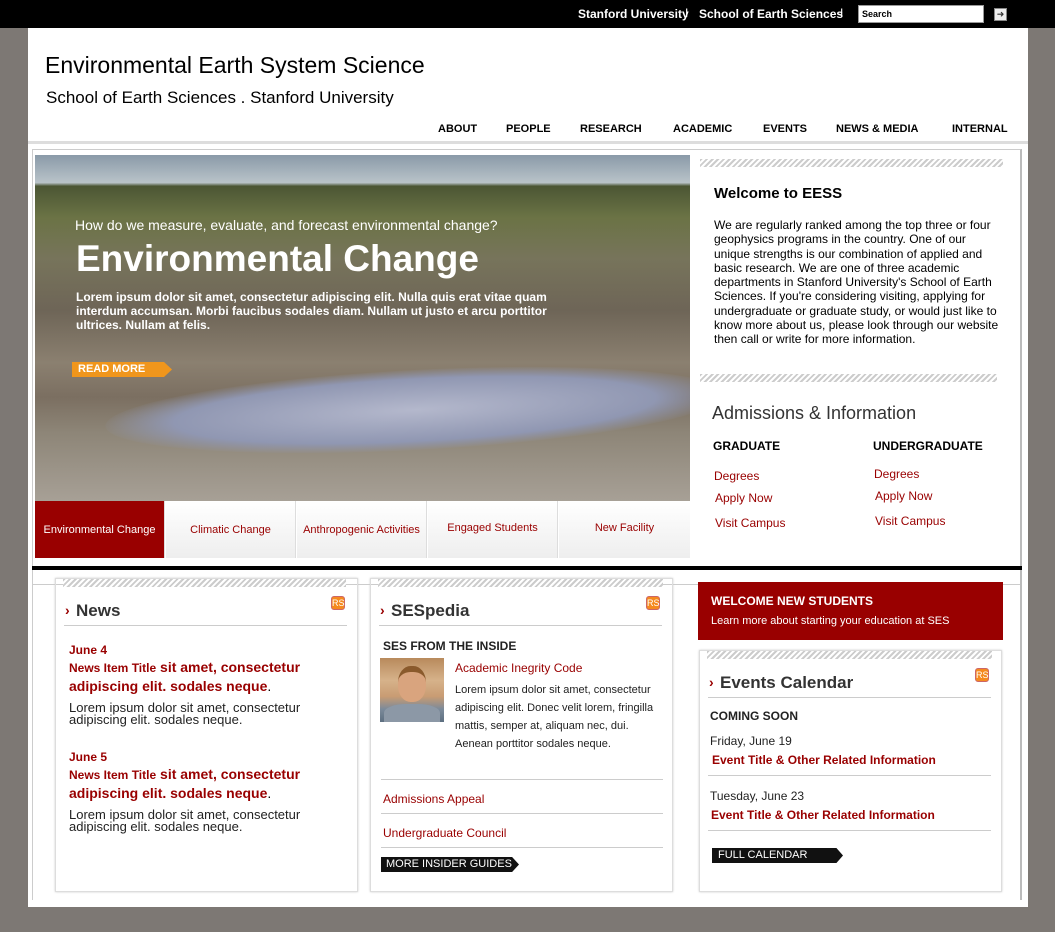  I want to click on welcome-stripe, so click(851, 163).